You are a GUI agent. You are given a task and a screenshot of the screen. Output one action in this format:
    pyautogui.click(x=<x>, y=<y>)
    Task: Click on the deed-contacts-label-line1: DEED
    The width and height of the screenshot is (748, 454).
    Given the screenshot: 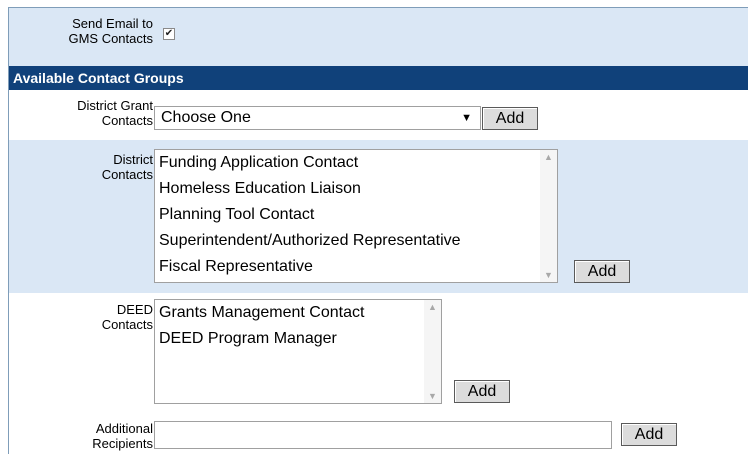 What is the action you would take?
    pyautogui.click(x=134, y=309)
    